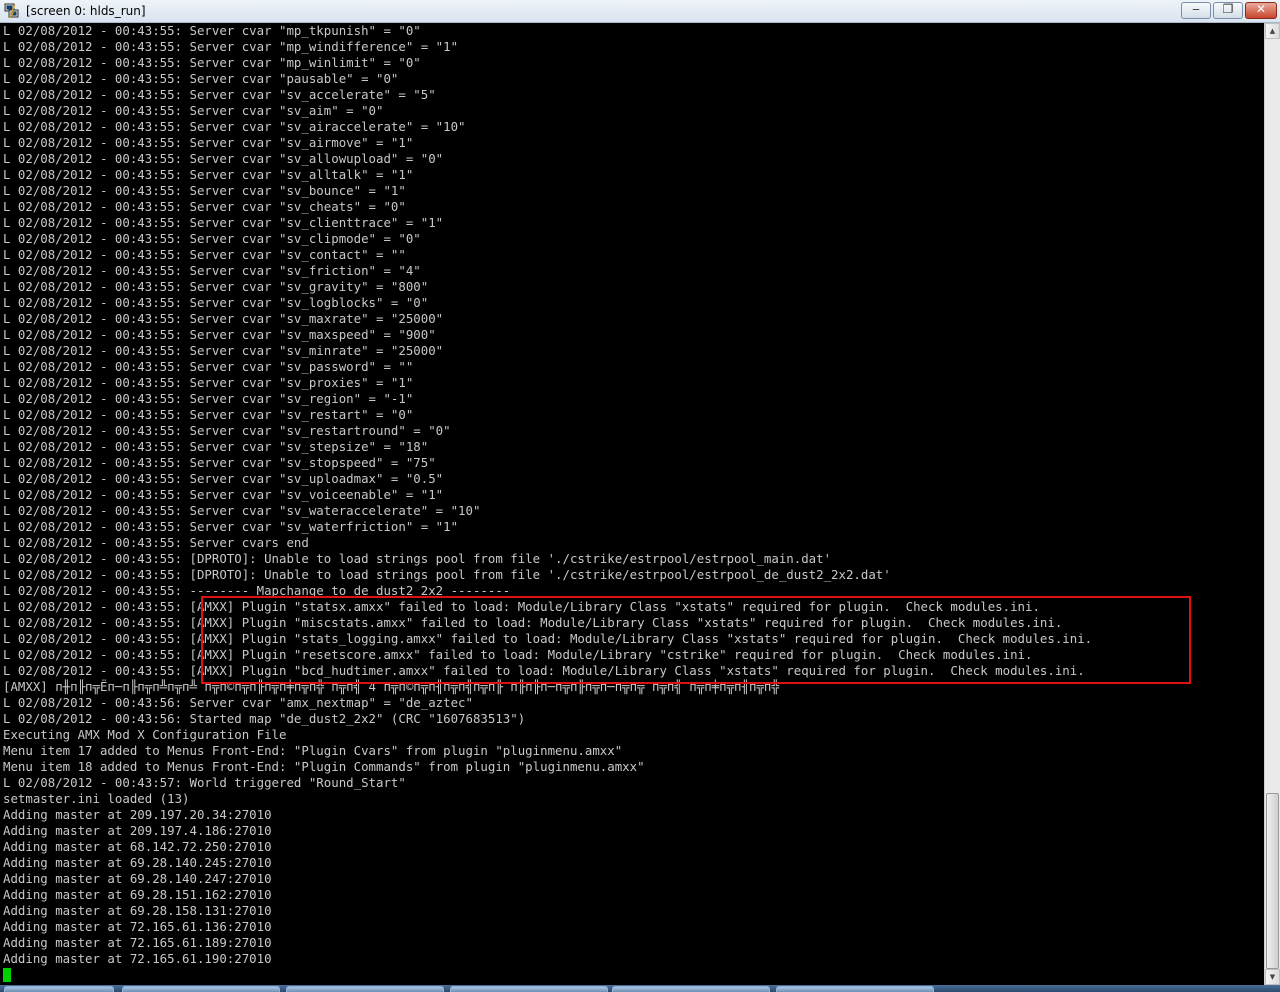  Describe the element at coordinates (691, 989) in the screenshot. I see `taskbar-item-active` at that location.